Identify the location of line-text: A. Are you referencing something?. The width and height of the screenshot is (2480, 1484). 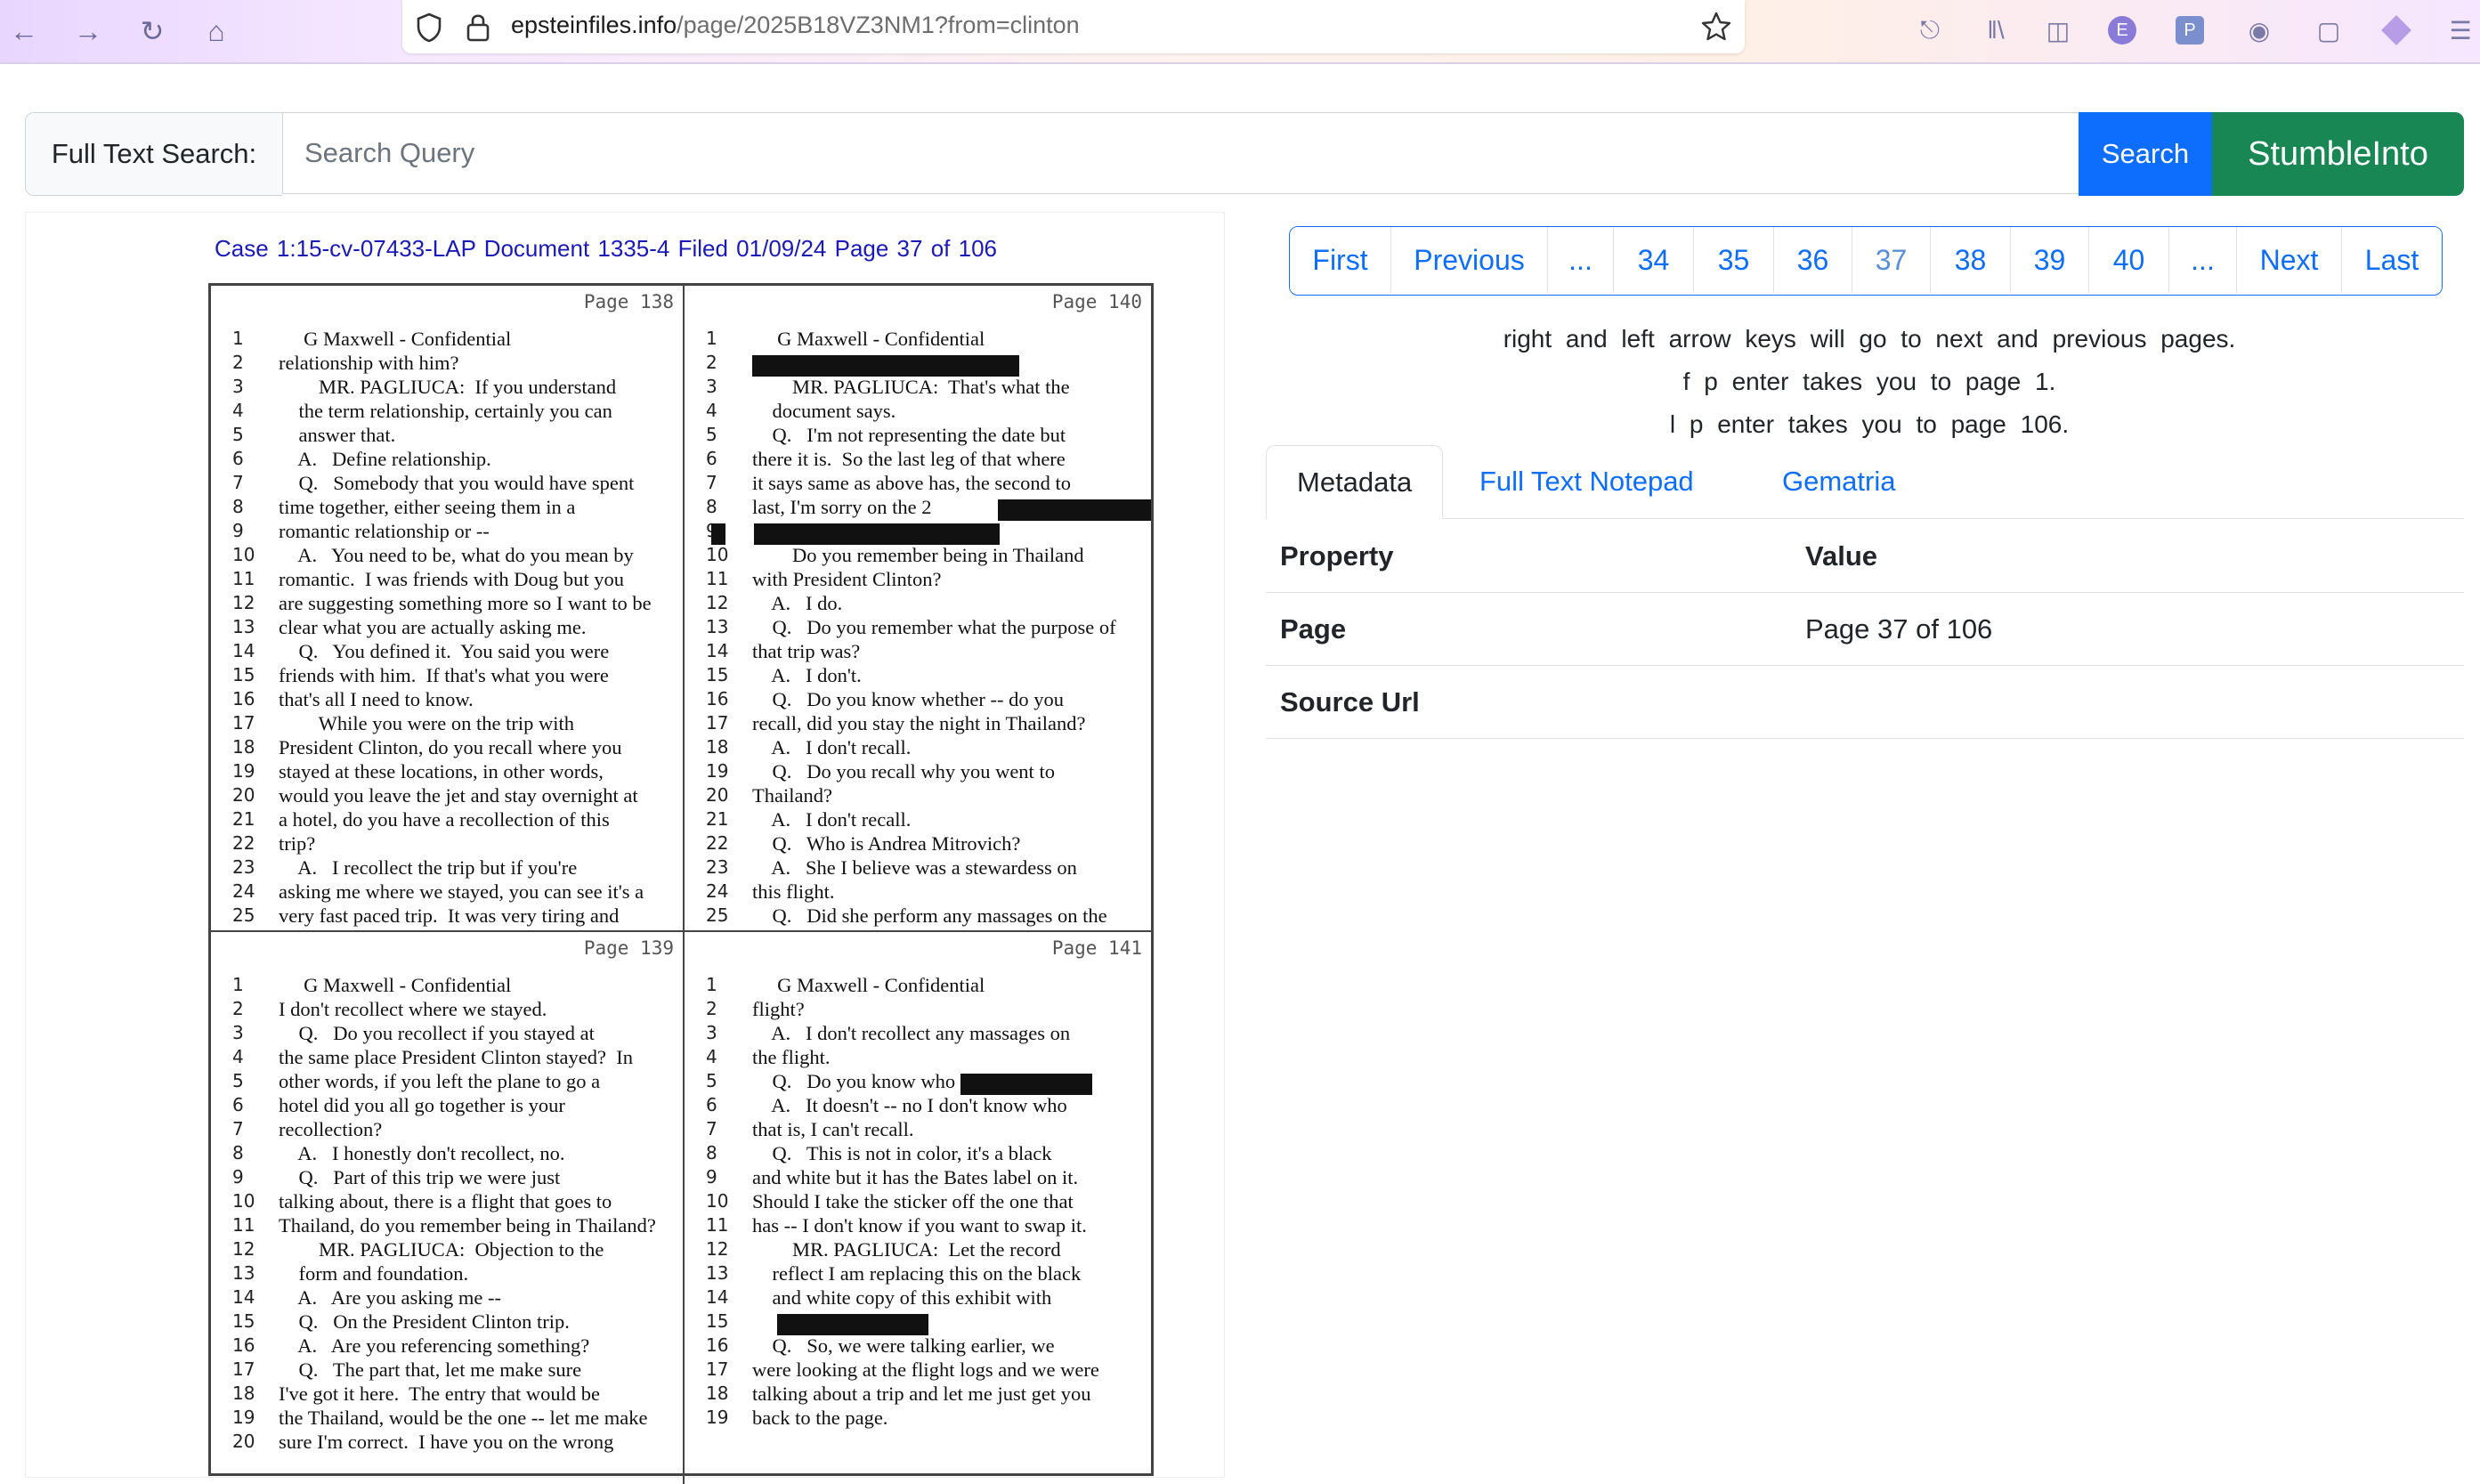
(434, 1345).